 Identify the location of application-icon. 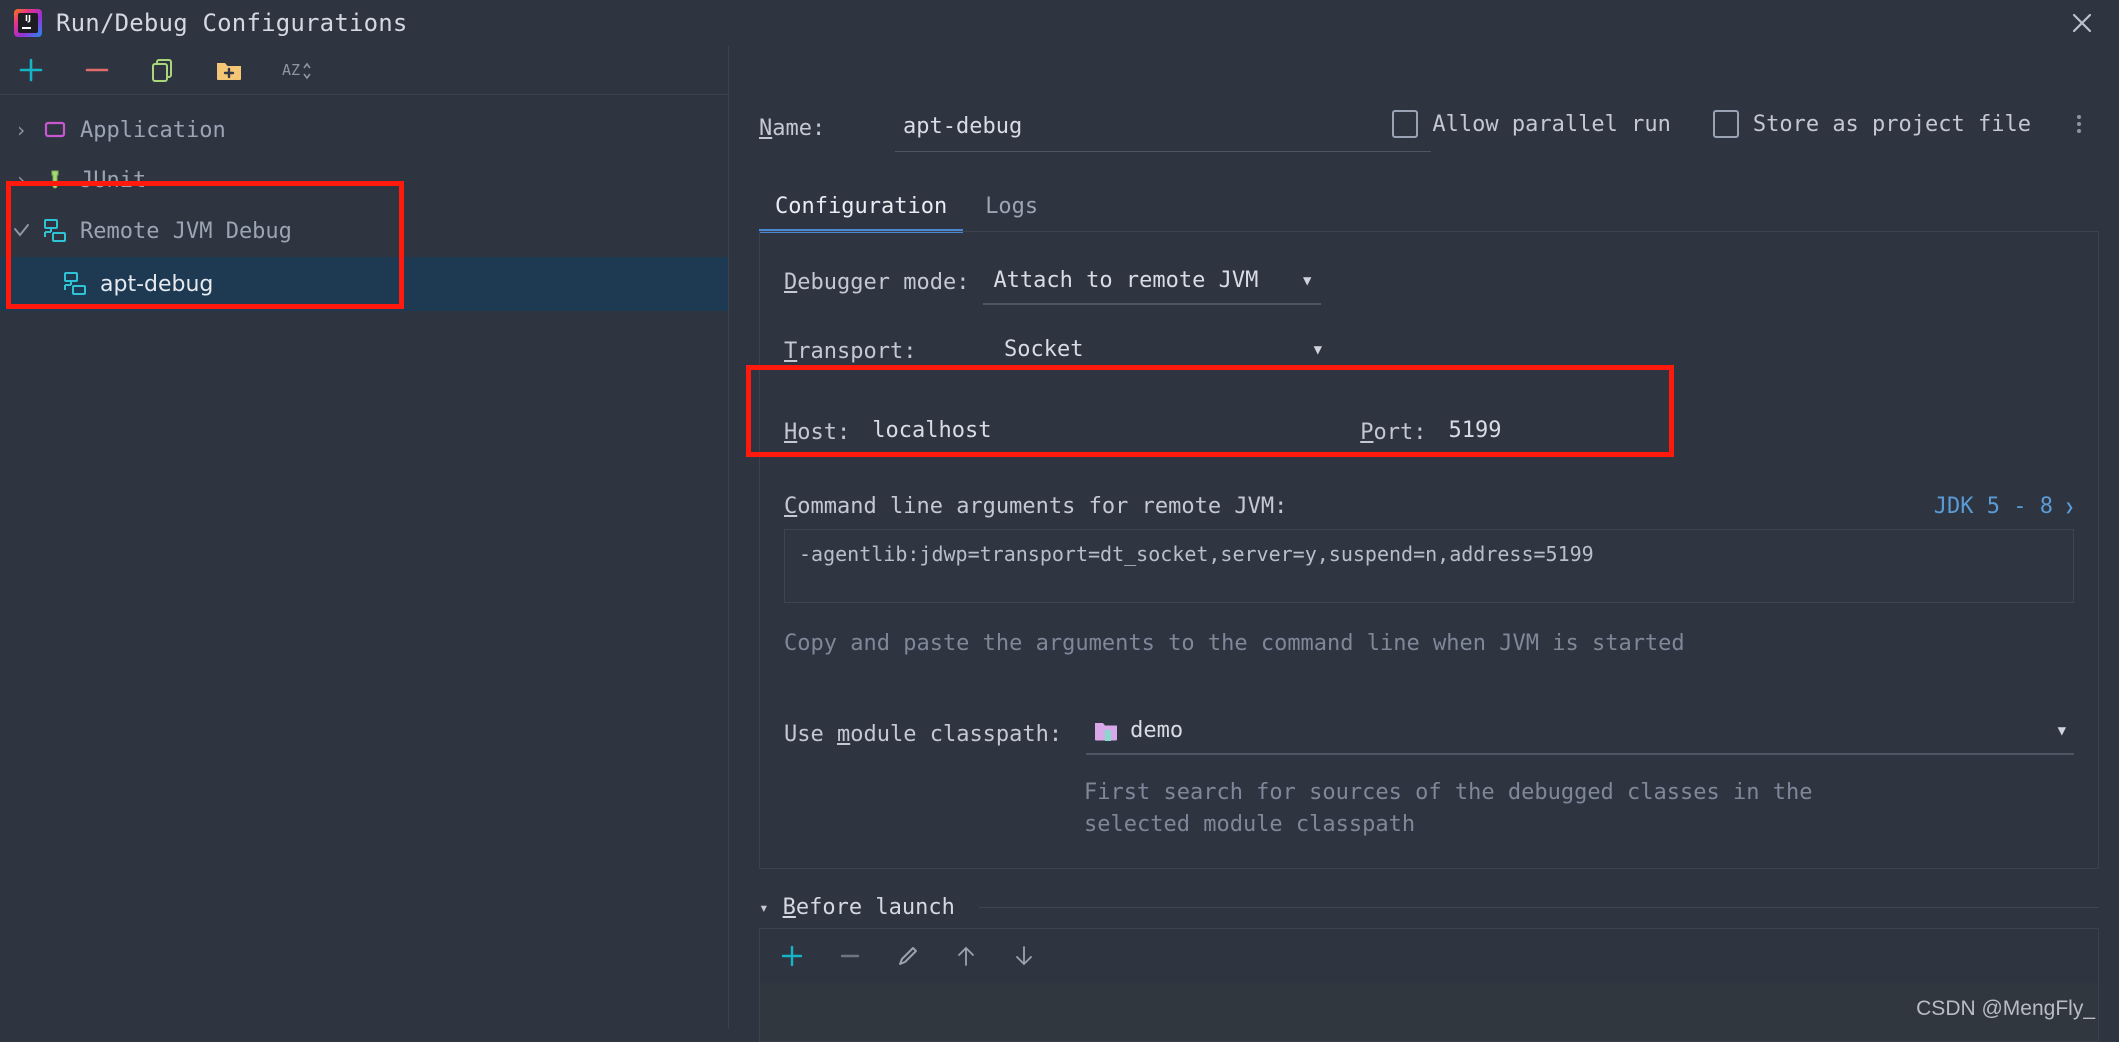
(55, 130).